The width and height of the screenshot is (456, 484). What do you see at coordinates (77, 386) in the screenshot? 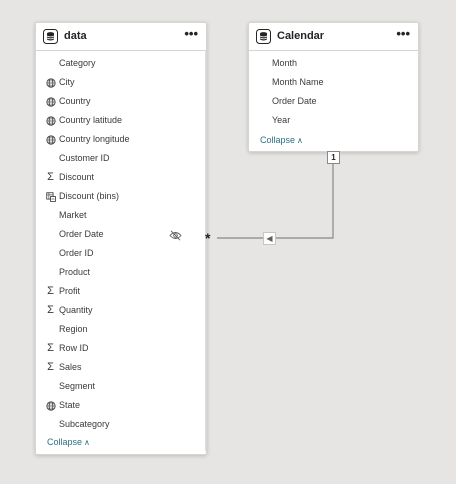
I see `field-label: Segment` at bounding box center [77, 386].